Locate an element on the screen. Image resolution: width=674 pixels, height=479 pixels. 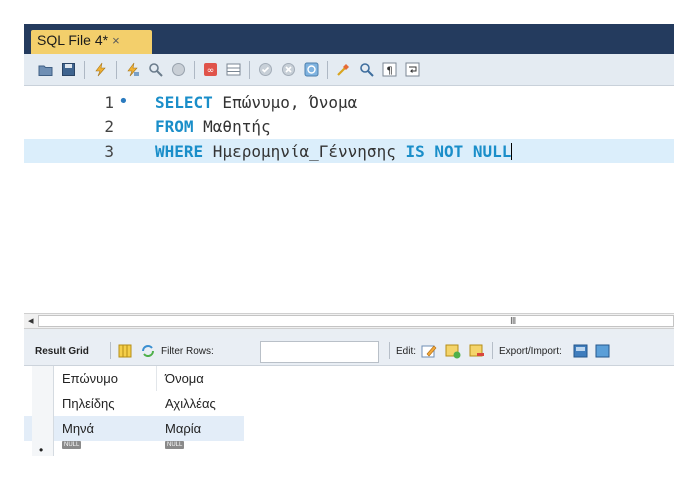
beautify-icon is located at coordinates (343, 69).